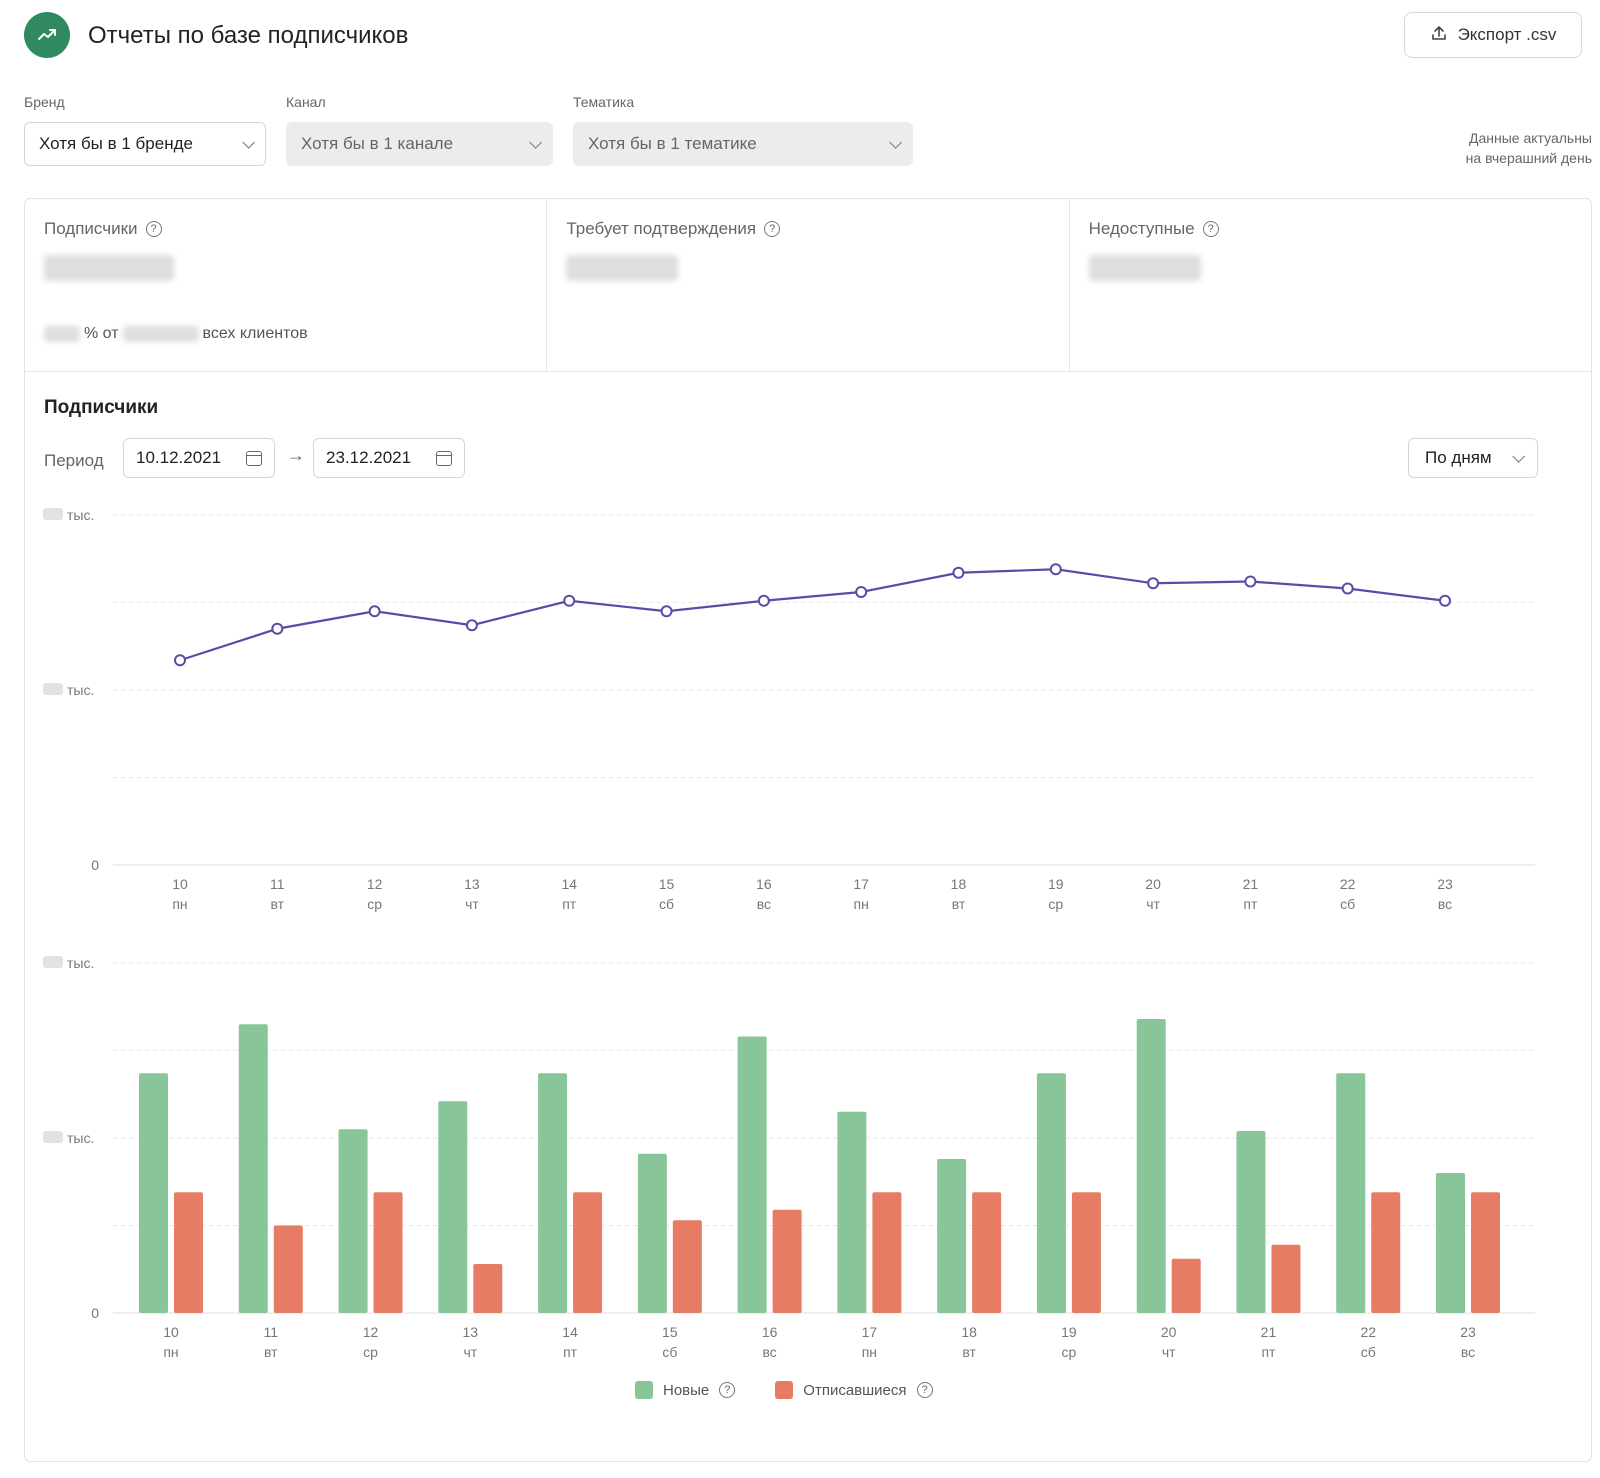 The width and height of the screenshot is (1600, 1478). What do you see at coordinates (1473, 458) in the screenshot?
I see `granularity-select: По дням` at bounding box center [1473, 458].